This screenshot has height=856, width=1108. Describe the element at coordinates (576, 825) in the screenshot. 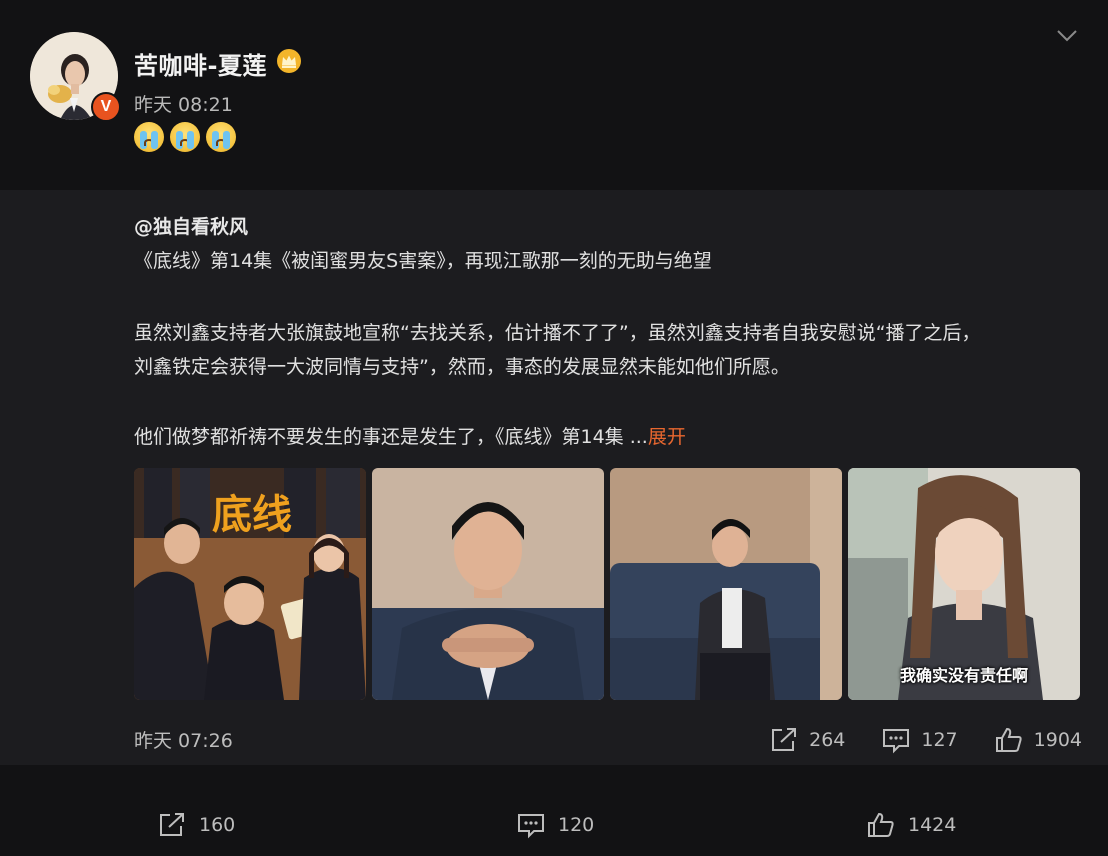

I see `comment-count: 120` at that location.